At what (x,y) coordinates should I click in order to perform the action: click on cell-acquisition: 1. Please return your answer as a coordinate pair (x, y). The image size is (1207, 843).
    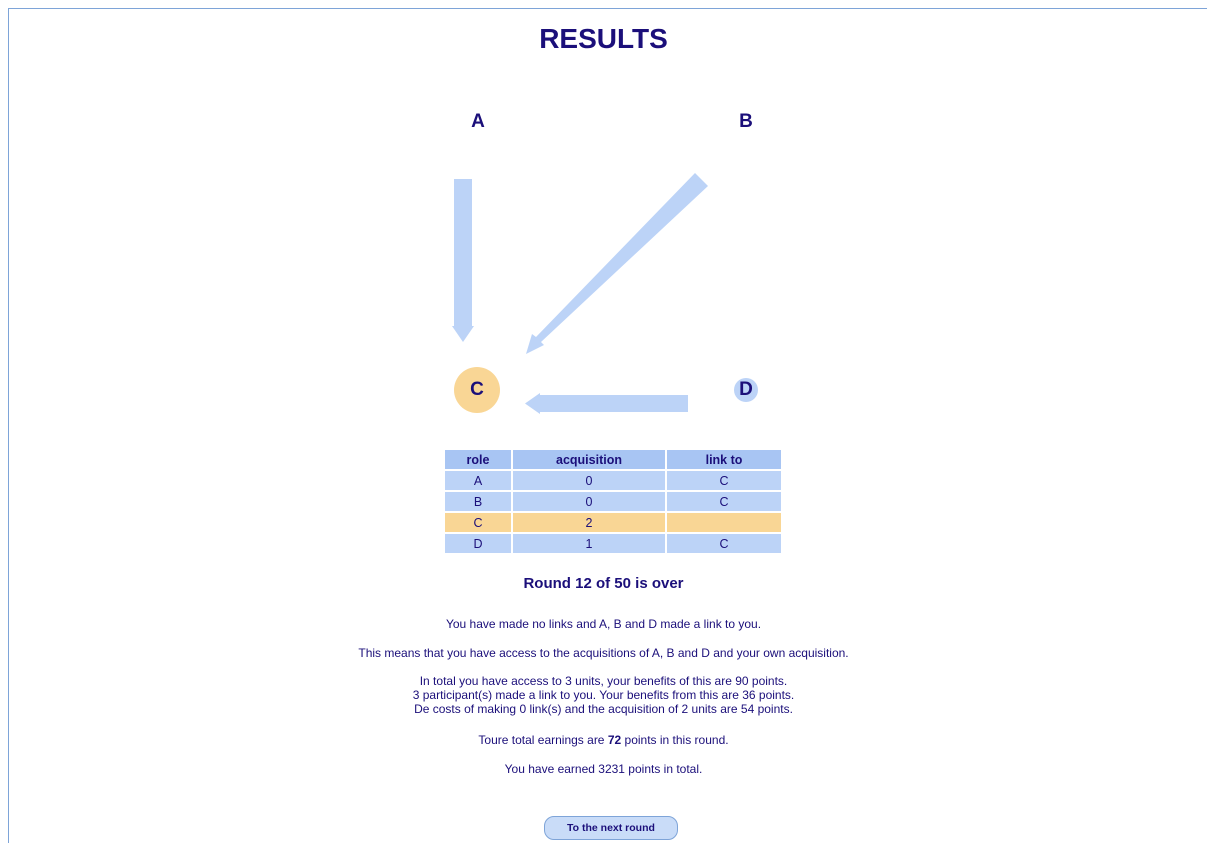
    Looking at the image, I should click on (589, 543).